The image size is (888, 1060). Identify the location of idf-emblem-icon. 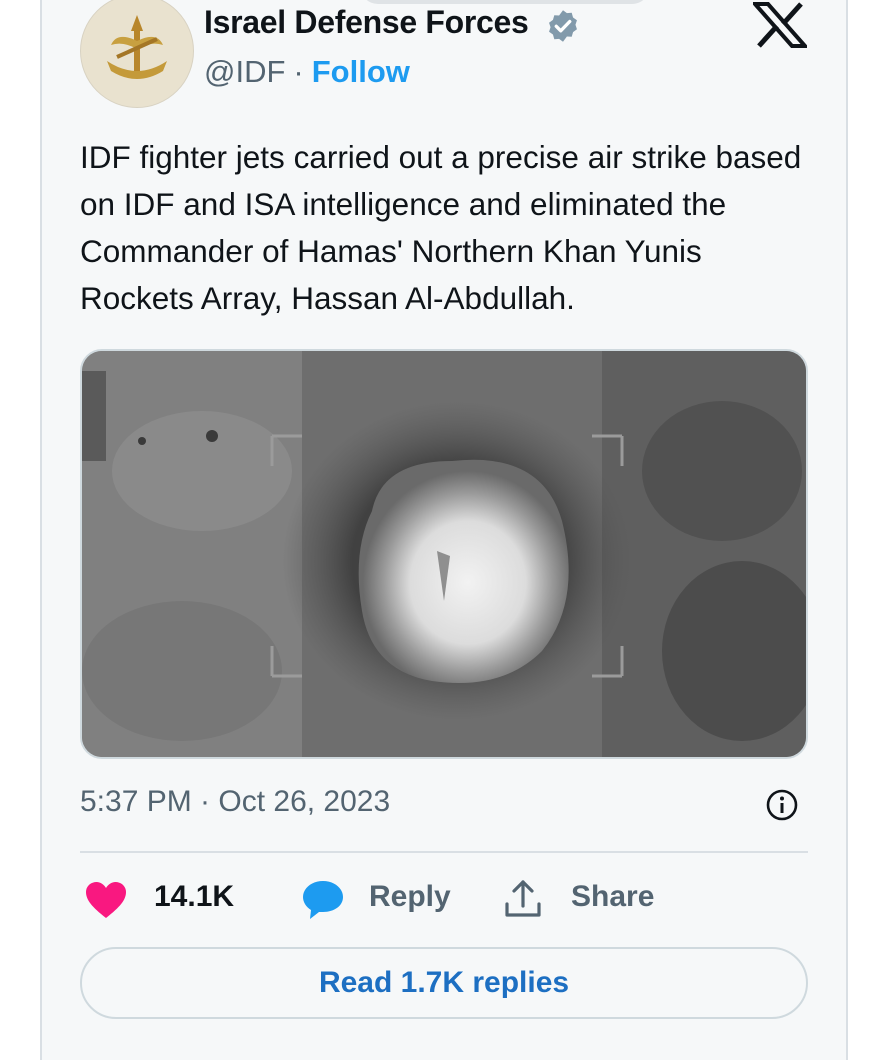
(137, 47).